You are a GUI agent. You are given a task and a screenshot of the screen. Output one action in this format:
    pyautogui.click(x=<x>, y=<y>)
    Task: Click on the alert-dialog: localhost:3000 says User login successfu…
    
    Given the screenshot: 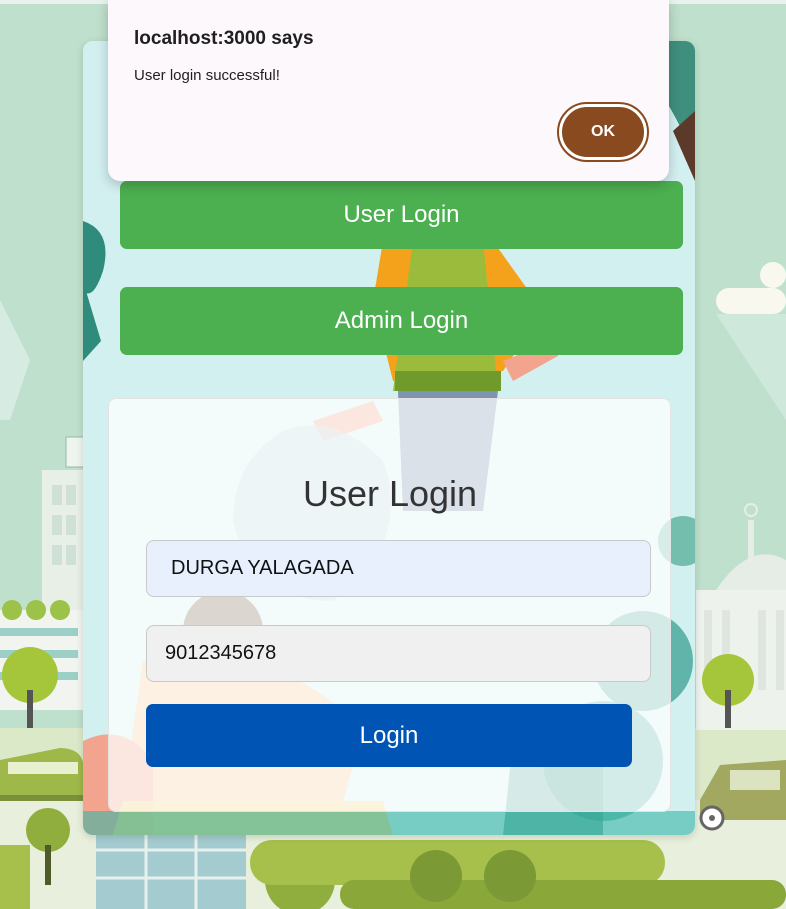 What is the action you would take?
    pyautogui.click(x=388, y=90)
    